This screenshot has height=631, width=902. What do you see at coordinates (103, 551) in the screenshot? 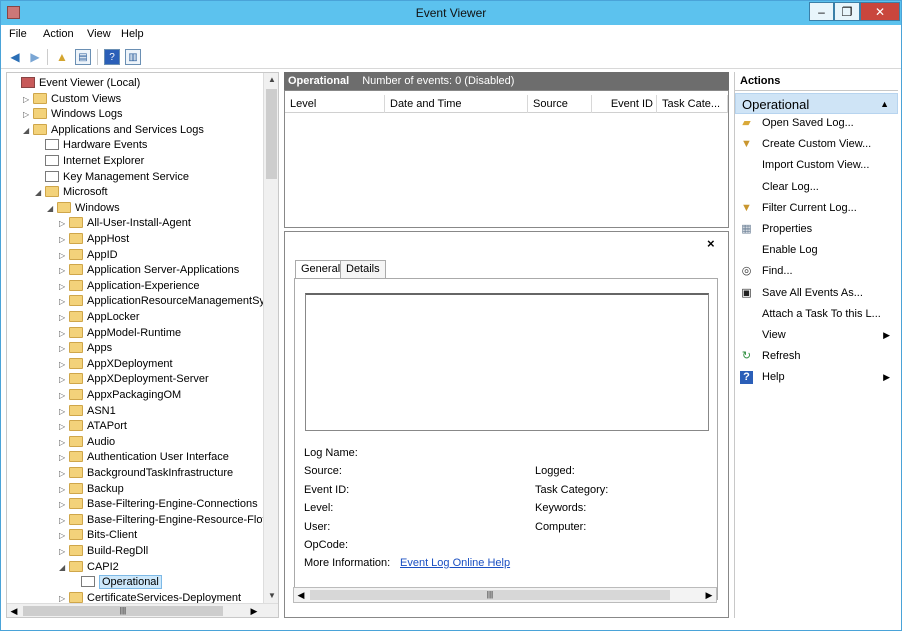
I see `tree-item: ▷ Build-RegDll` at bounding box center [103, 551].